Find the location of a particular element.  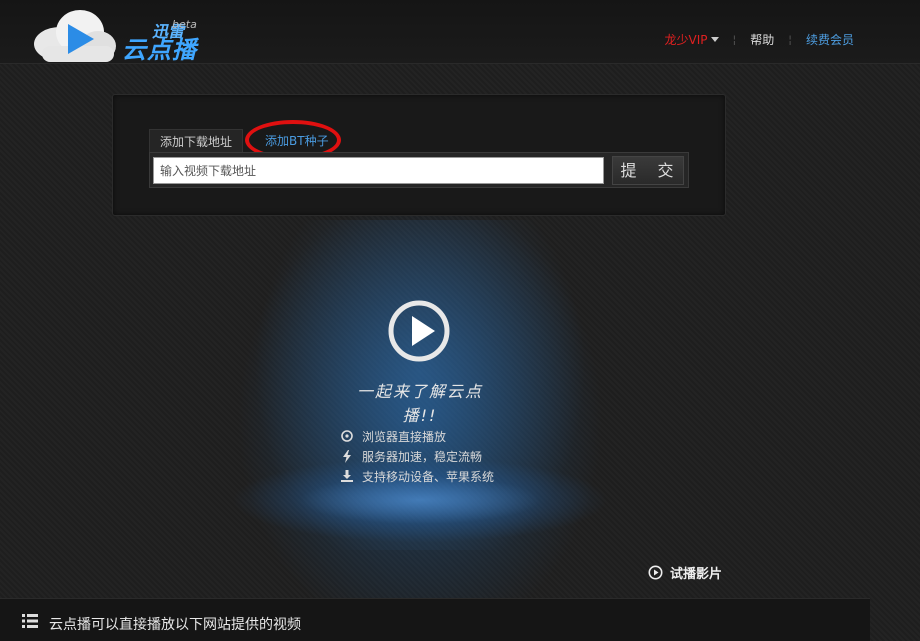

feature-text: 服务器加速，稳定流畅 is located at coordinates (422, 456).